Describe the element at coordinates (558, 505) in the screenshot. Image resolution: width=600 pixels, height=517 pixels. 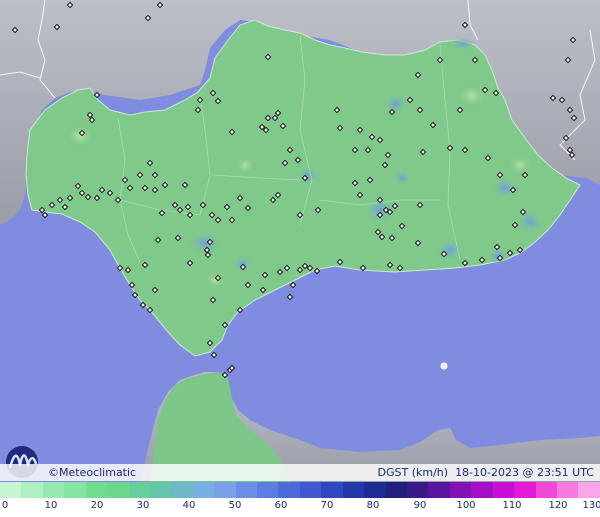
I see `legend-tick-label: 120` at that location.